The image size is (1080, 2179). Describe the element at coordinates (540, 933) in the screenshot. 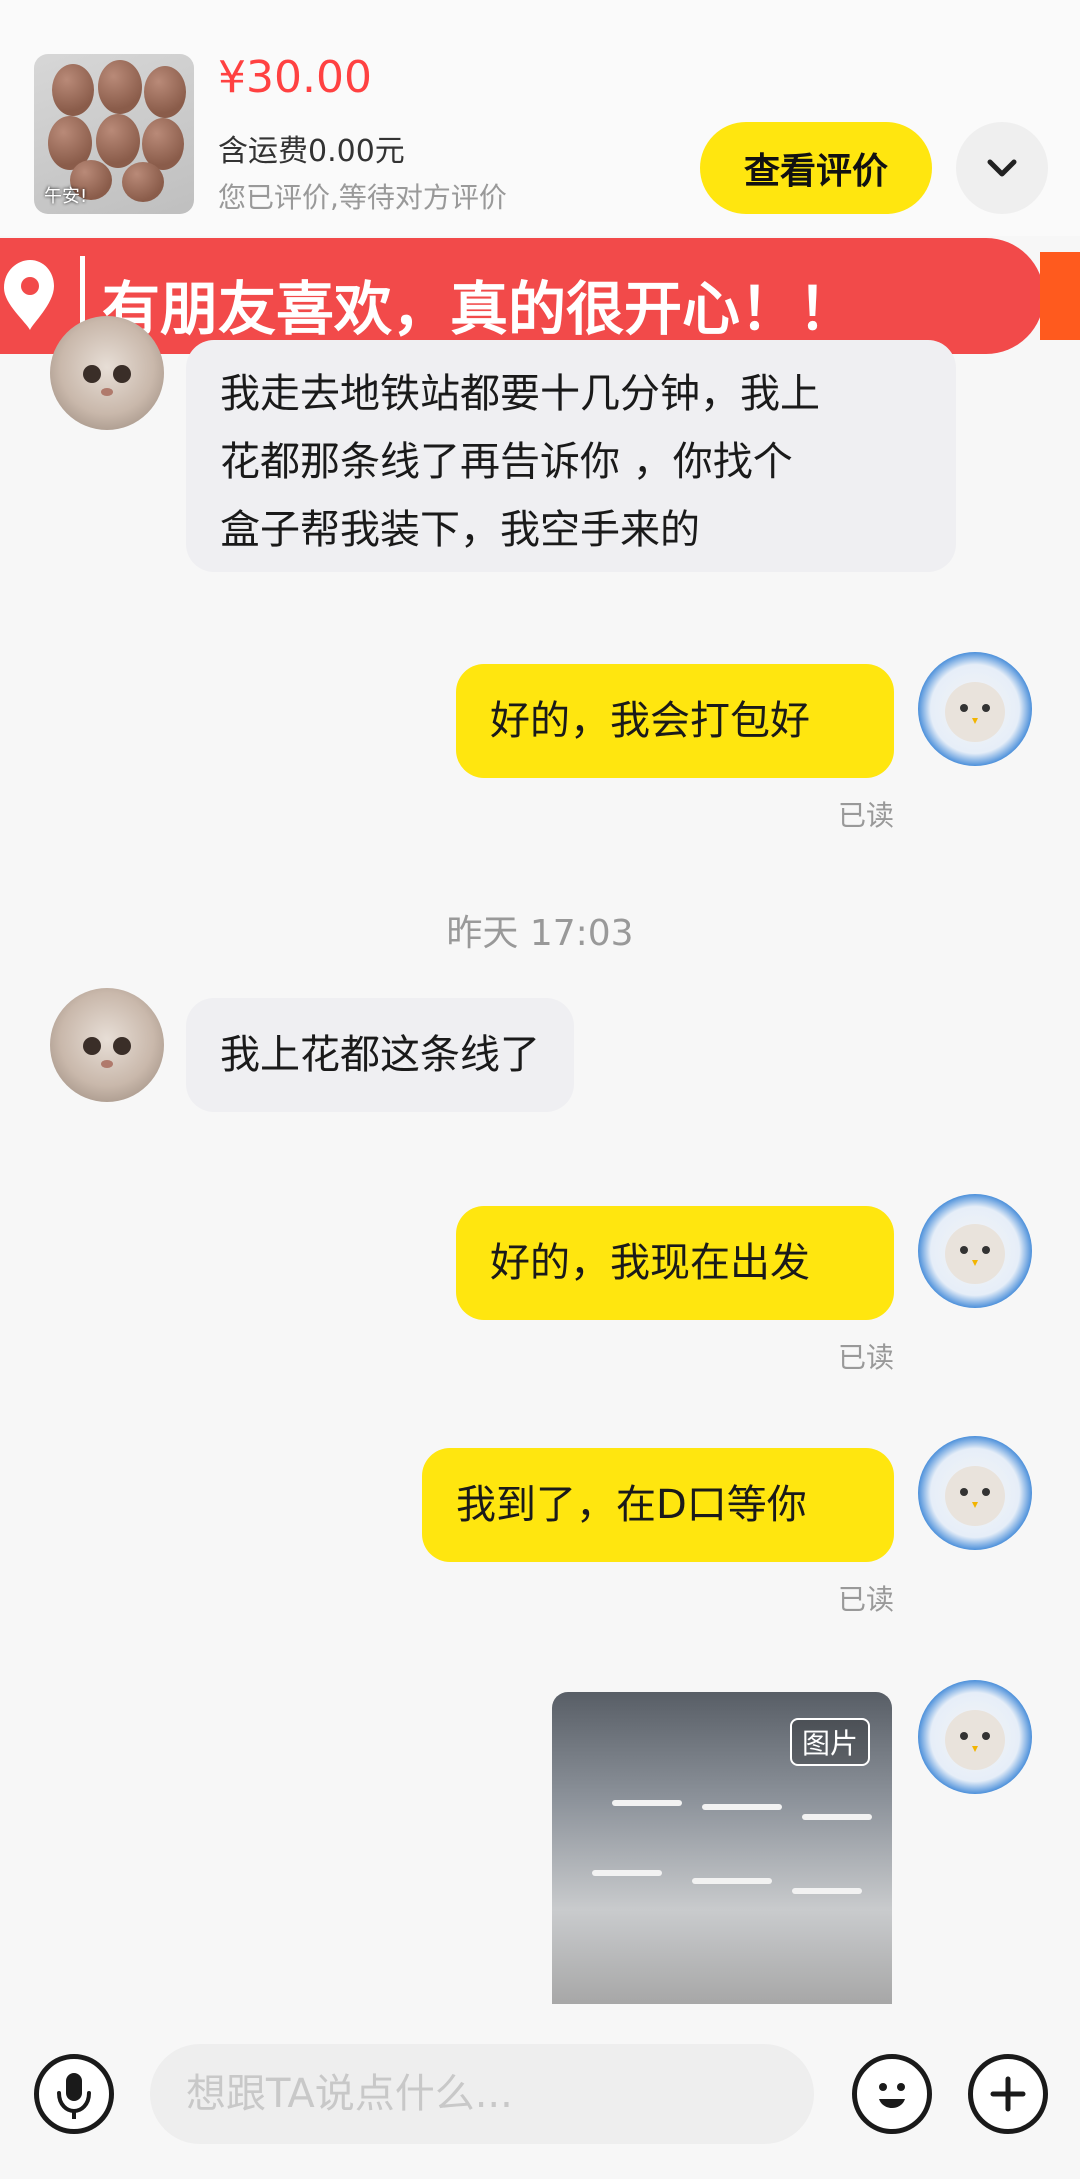

I see `timestamp: 昨天 17:03` at that location.